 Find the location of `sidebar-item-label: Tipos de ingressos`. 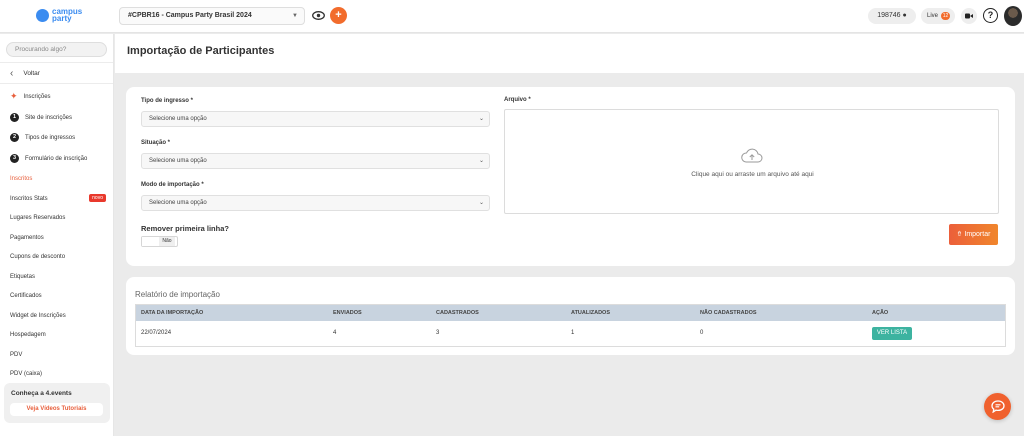

sidebar-item-label: Tipos de ingressos is located at coordinates (50, 137).